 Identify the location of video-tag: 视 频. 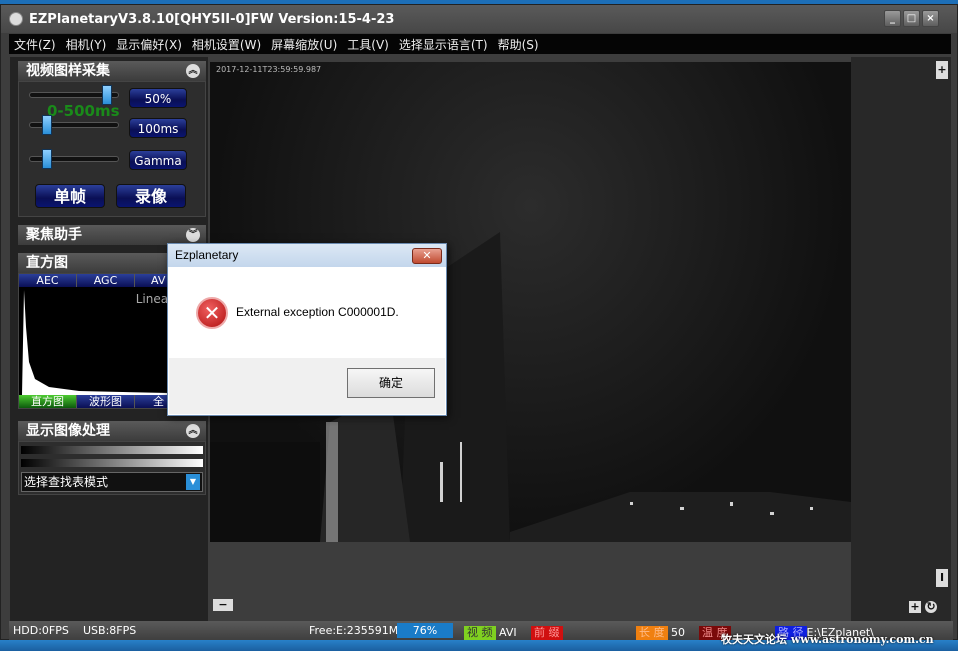
(480, 633).